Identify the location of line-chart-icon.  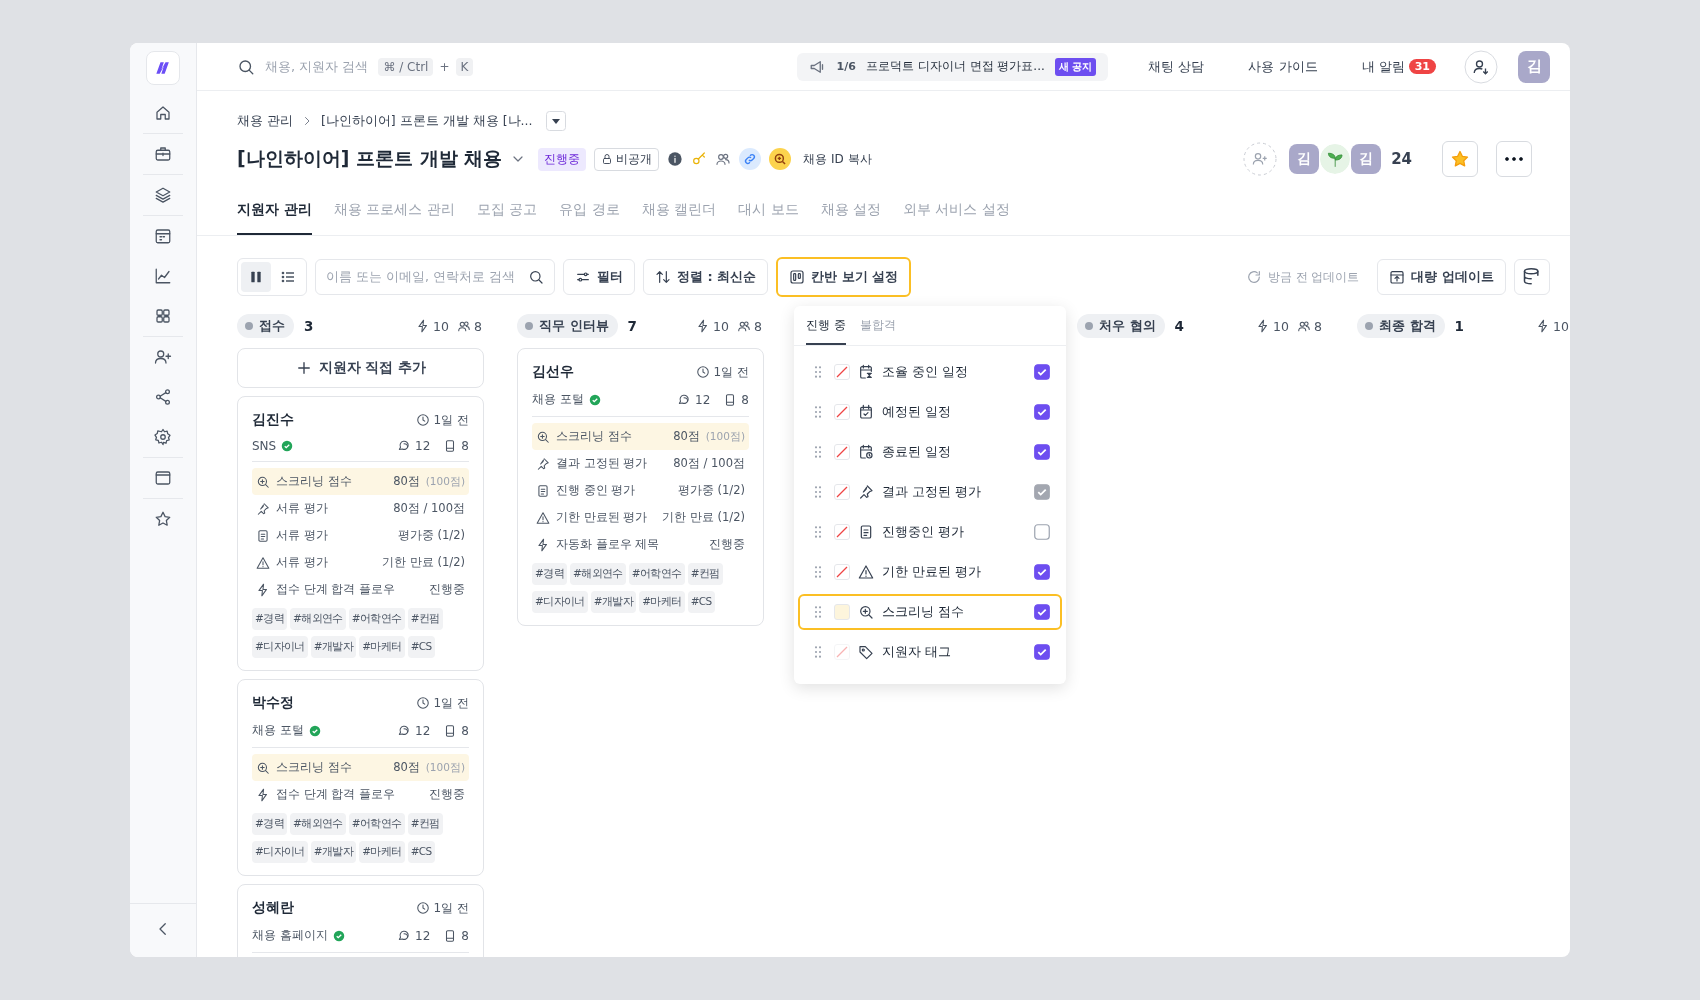
(163, 276).